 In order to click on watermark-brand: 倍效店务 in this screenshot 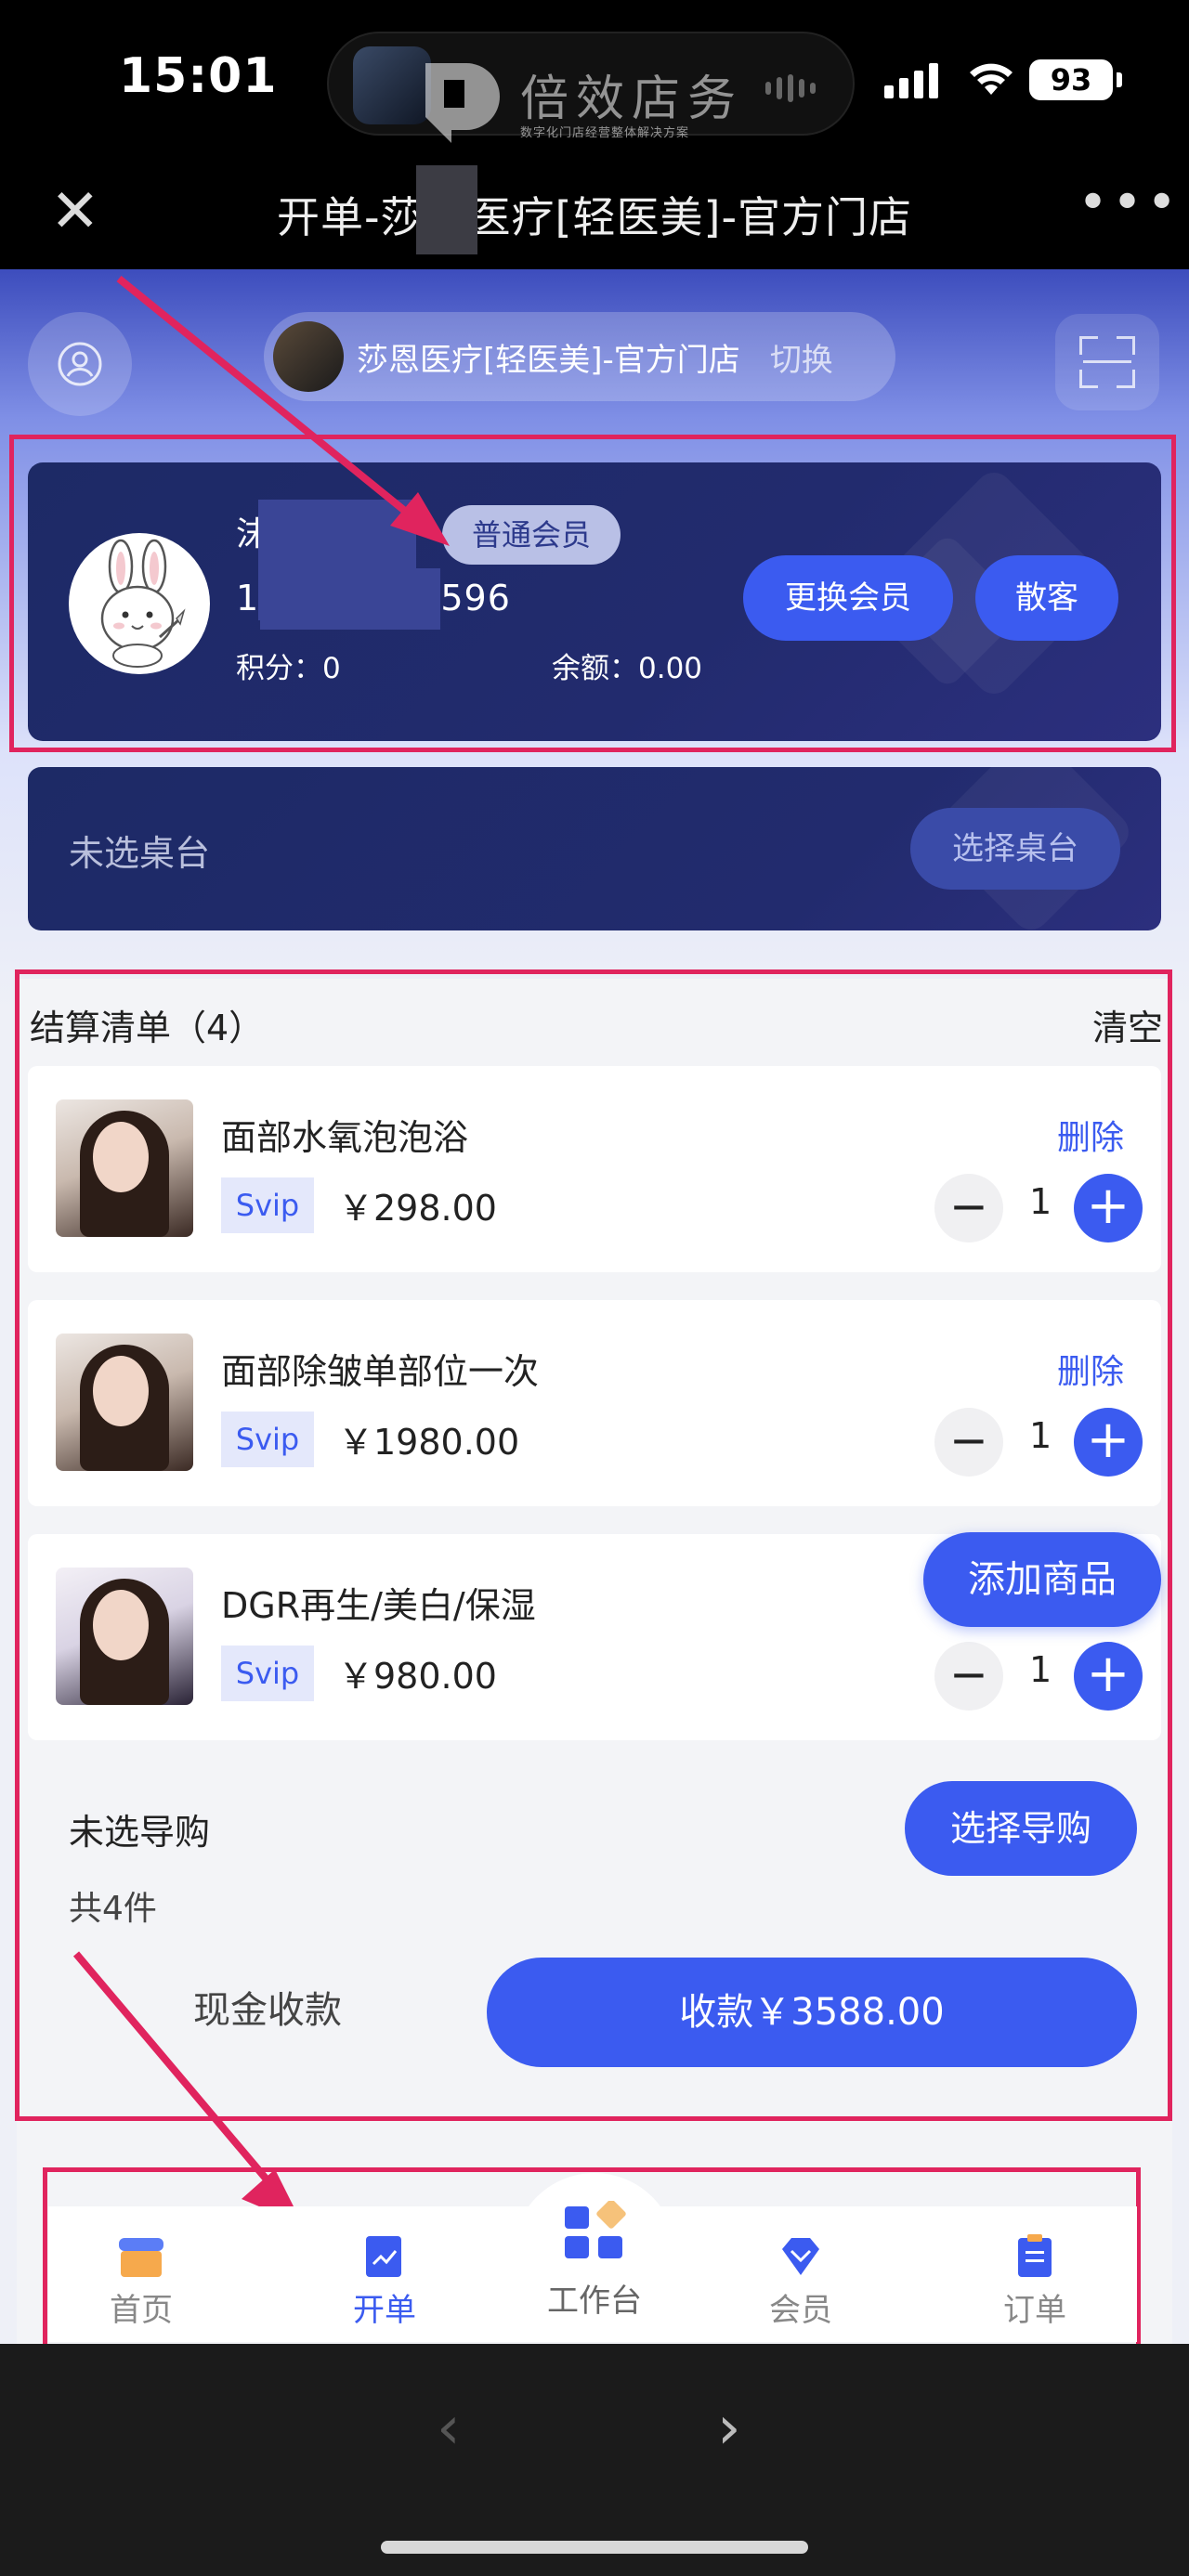, I will do `click(632, 99)`.